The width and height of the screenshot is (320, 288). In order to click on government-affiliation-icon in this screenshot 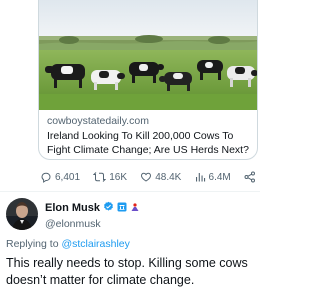, I will do `click(122, 208)`.